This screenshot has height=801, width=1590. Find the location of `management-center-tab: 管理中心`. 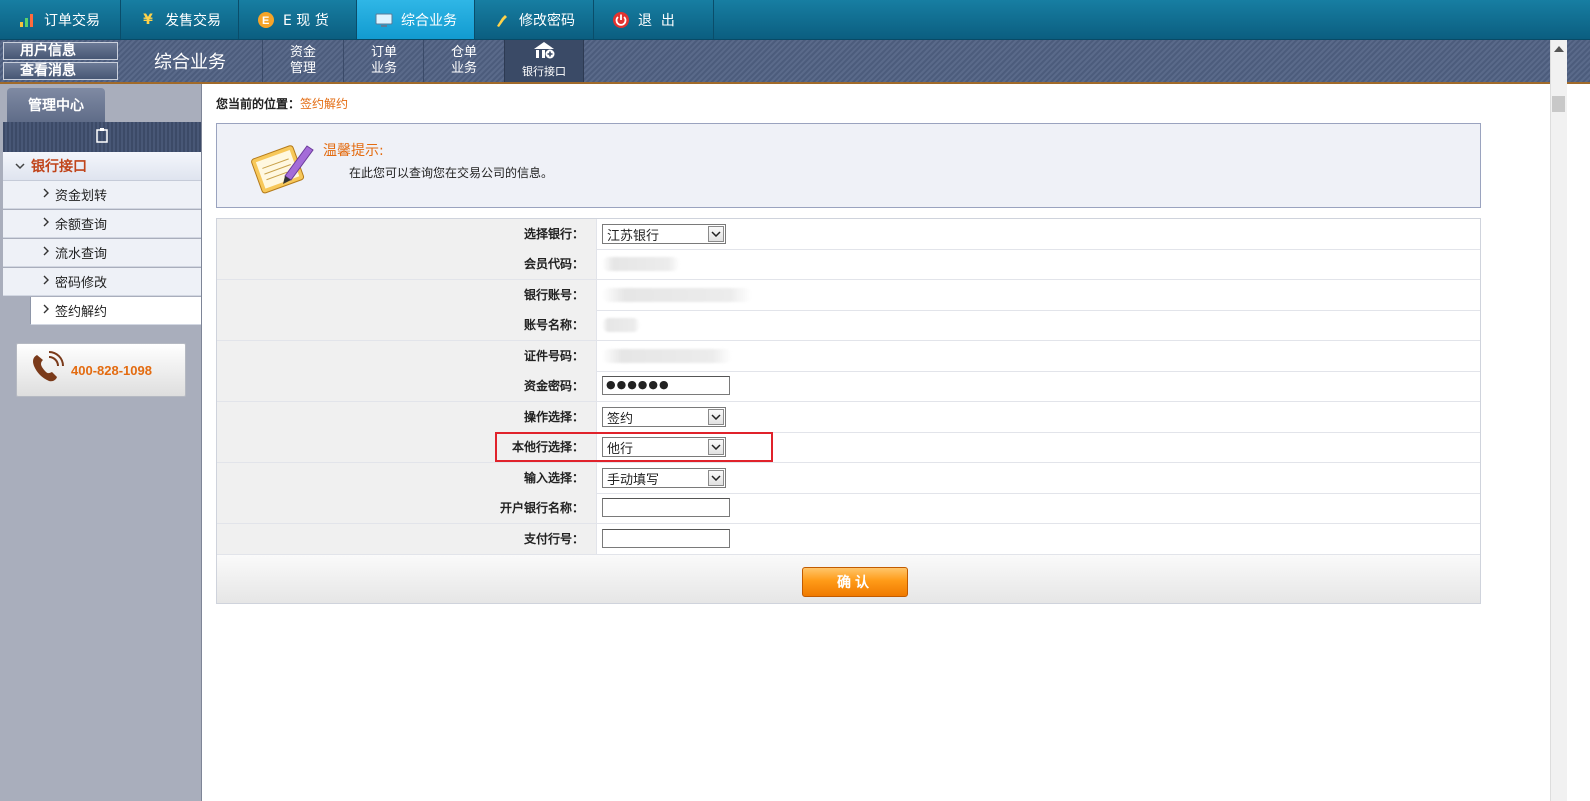

management-center-tab: 管理中心 is located at coordinates (56, 105).